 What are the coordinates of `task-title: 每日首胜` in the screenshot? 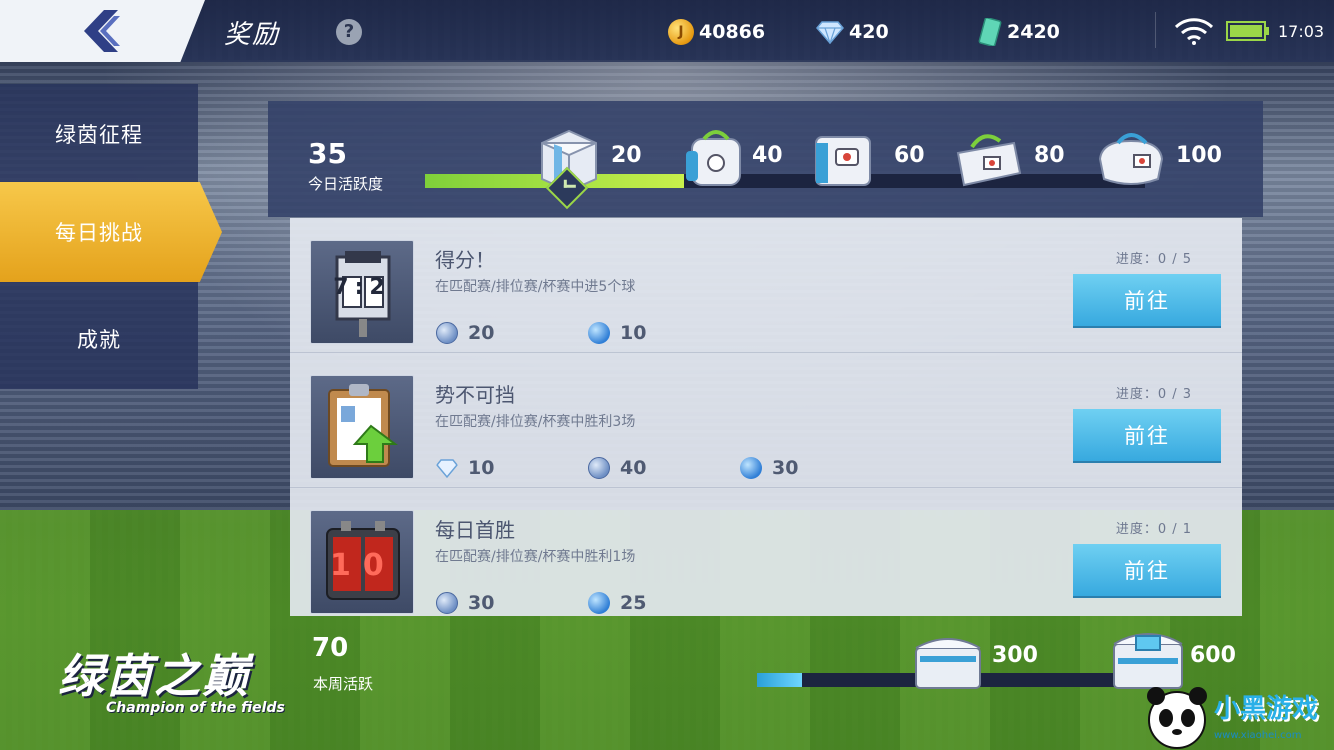 It's located at (475, 530).